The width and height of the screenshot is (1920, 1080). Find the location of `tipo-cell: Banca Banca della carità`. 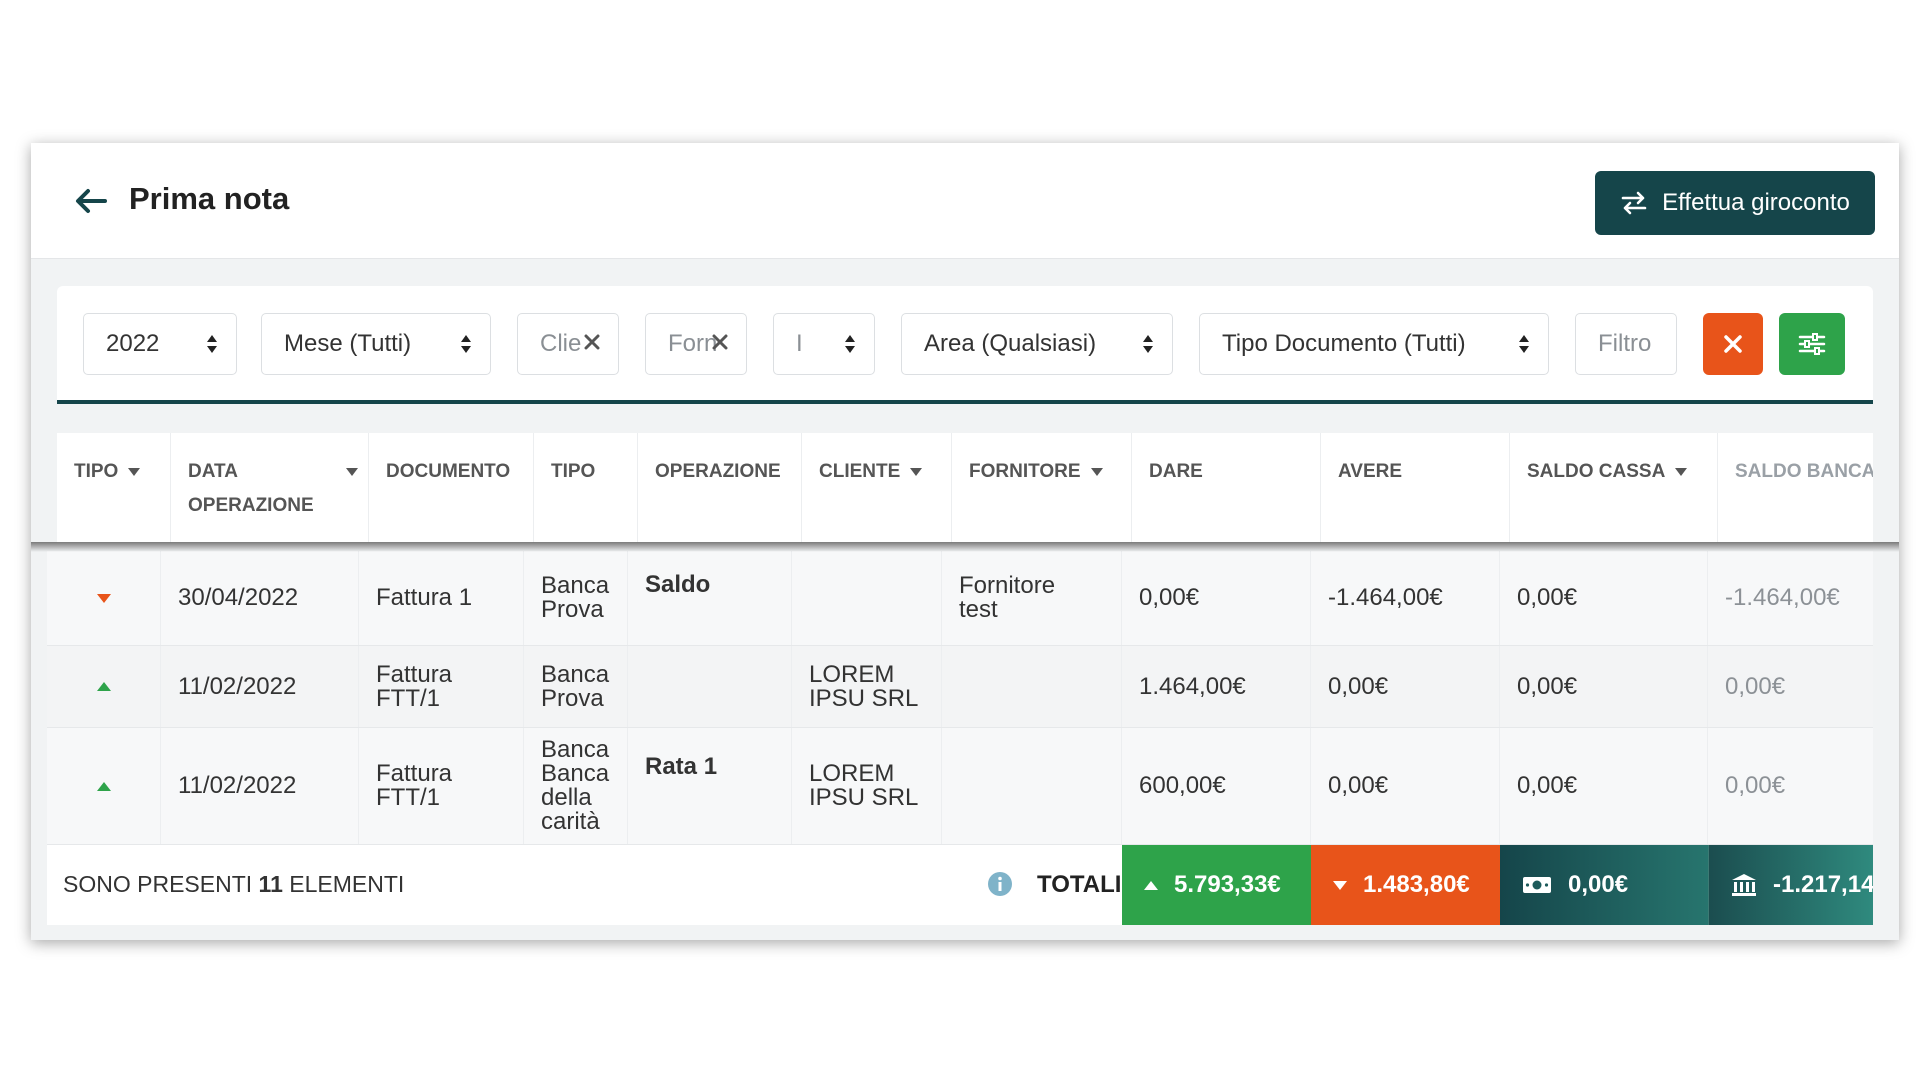

tipo-cell: Banca Banca della carità is located at coordinates (576, 786).